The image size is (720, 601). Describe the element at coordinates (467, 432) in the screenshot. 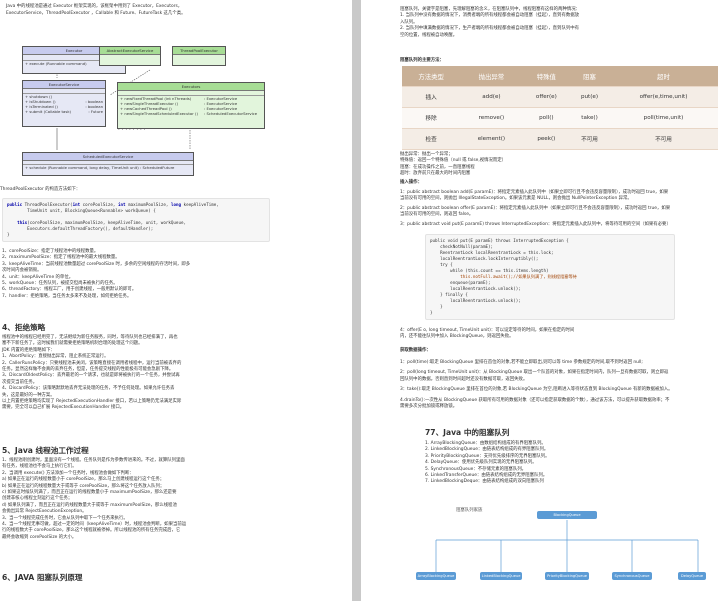

I see `section-77-title: 77、Java 中的阻塞队列` at that location.